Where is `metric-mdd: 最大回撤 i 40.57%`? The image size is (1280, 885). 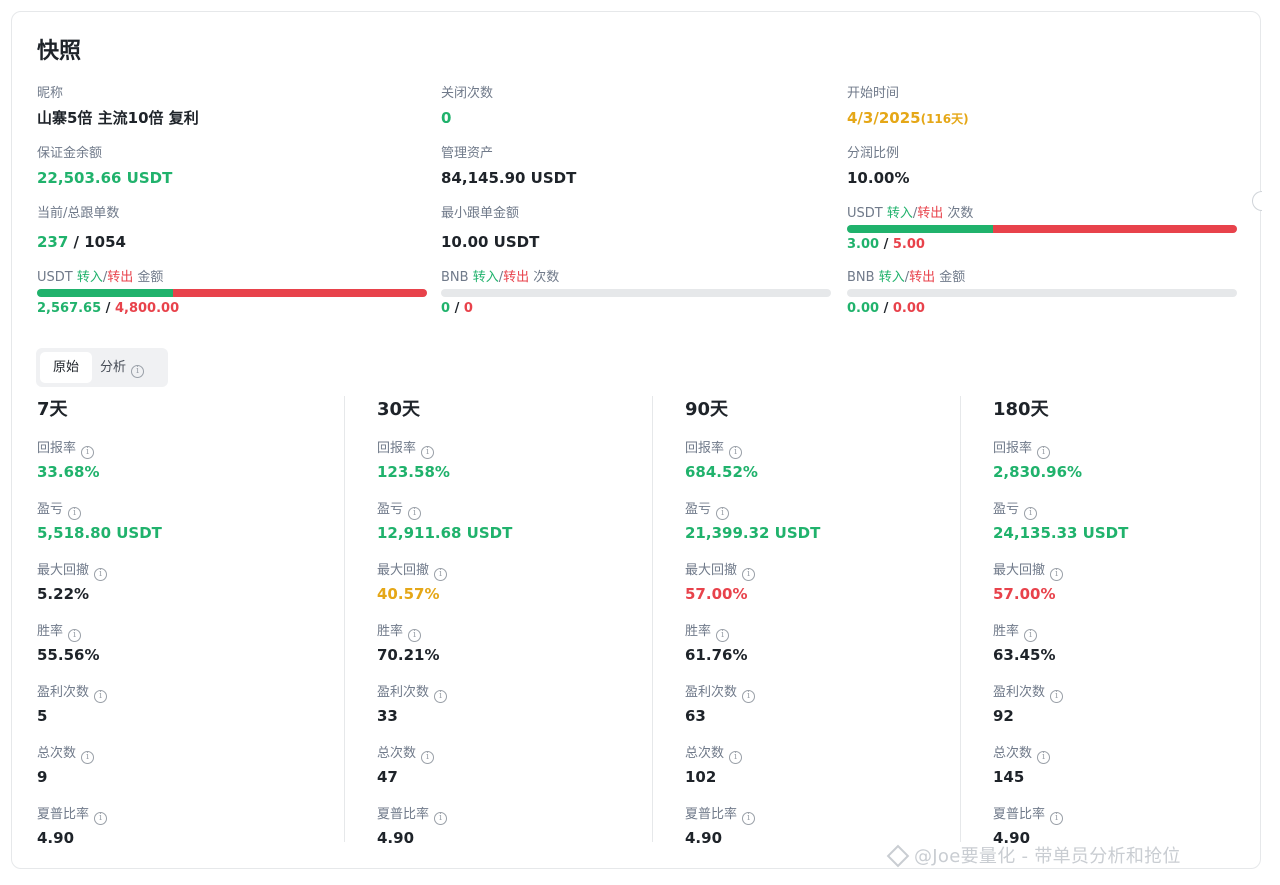 metric-mdd: 最大回撤 i 40.57% is located at coordinates (444, 583).